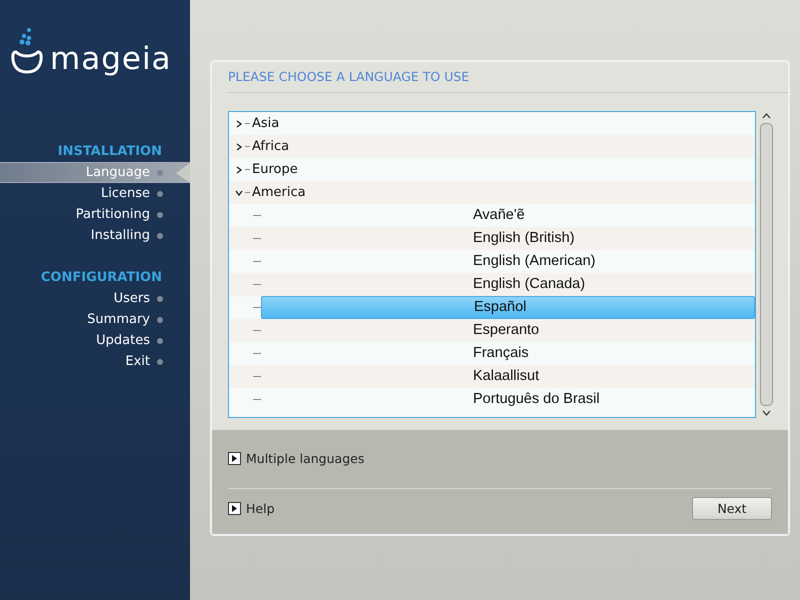 This screenshot has height=600, width=800. Describe the element at coordinates (251, 508) in the screenshot. I see `help-toggle: Help` at that location.